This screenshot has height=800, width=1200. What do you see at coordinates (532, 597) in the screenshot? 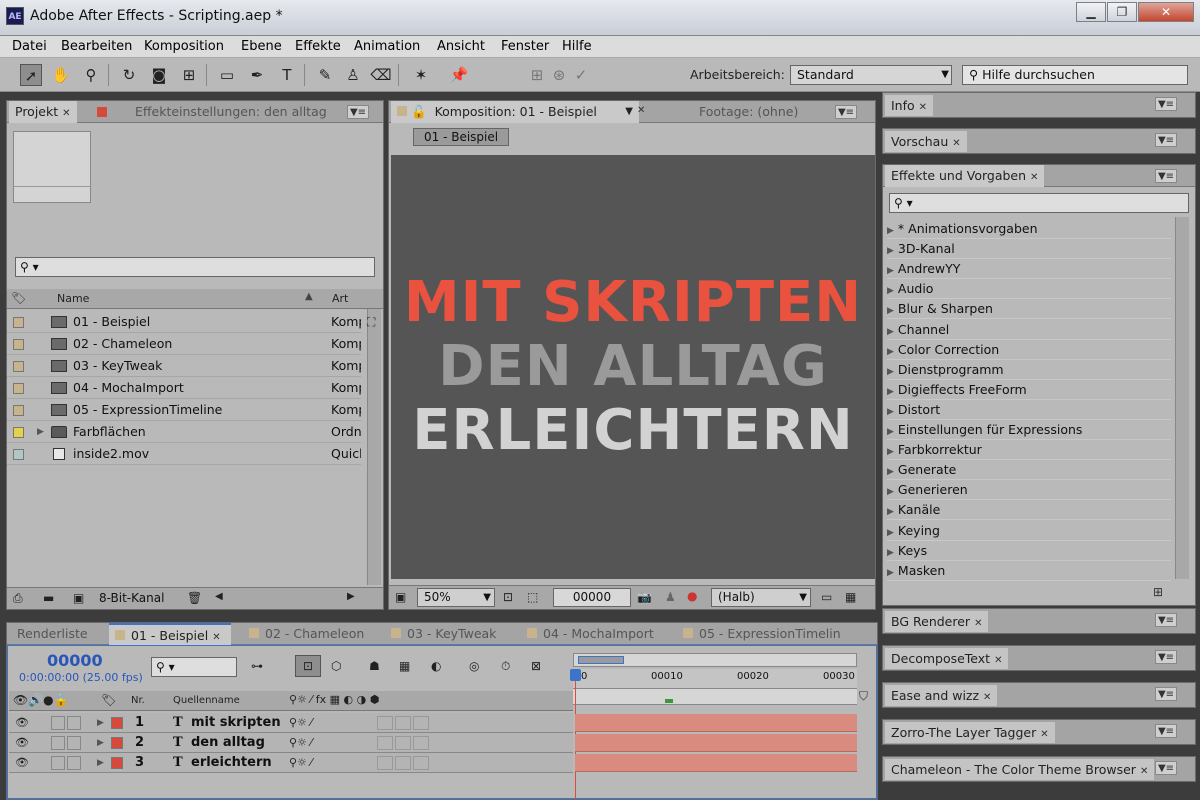
I see `mask-visibility-icon: ⬚` at bounding box center [532, 597].